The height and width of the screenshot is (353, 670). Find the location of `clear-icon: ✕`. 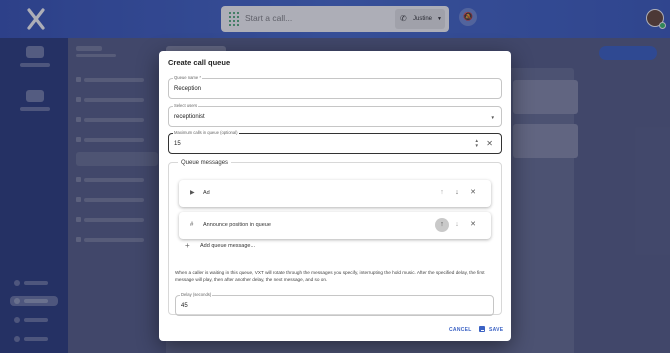

clear-icon: ✕ is located at coordinates (489, 143).